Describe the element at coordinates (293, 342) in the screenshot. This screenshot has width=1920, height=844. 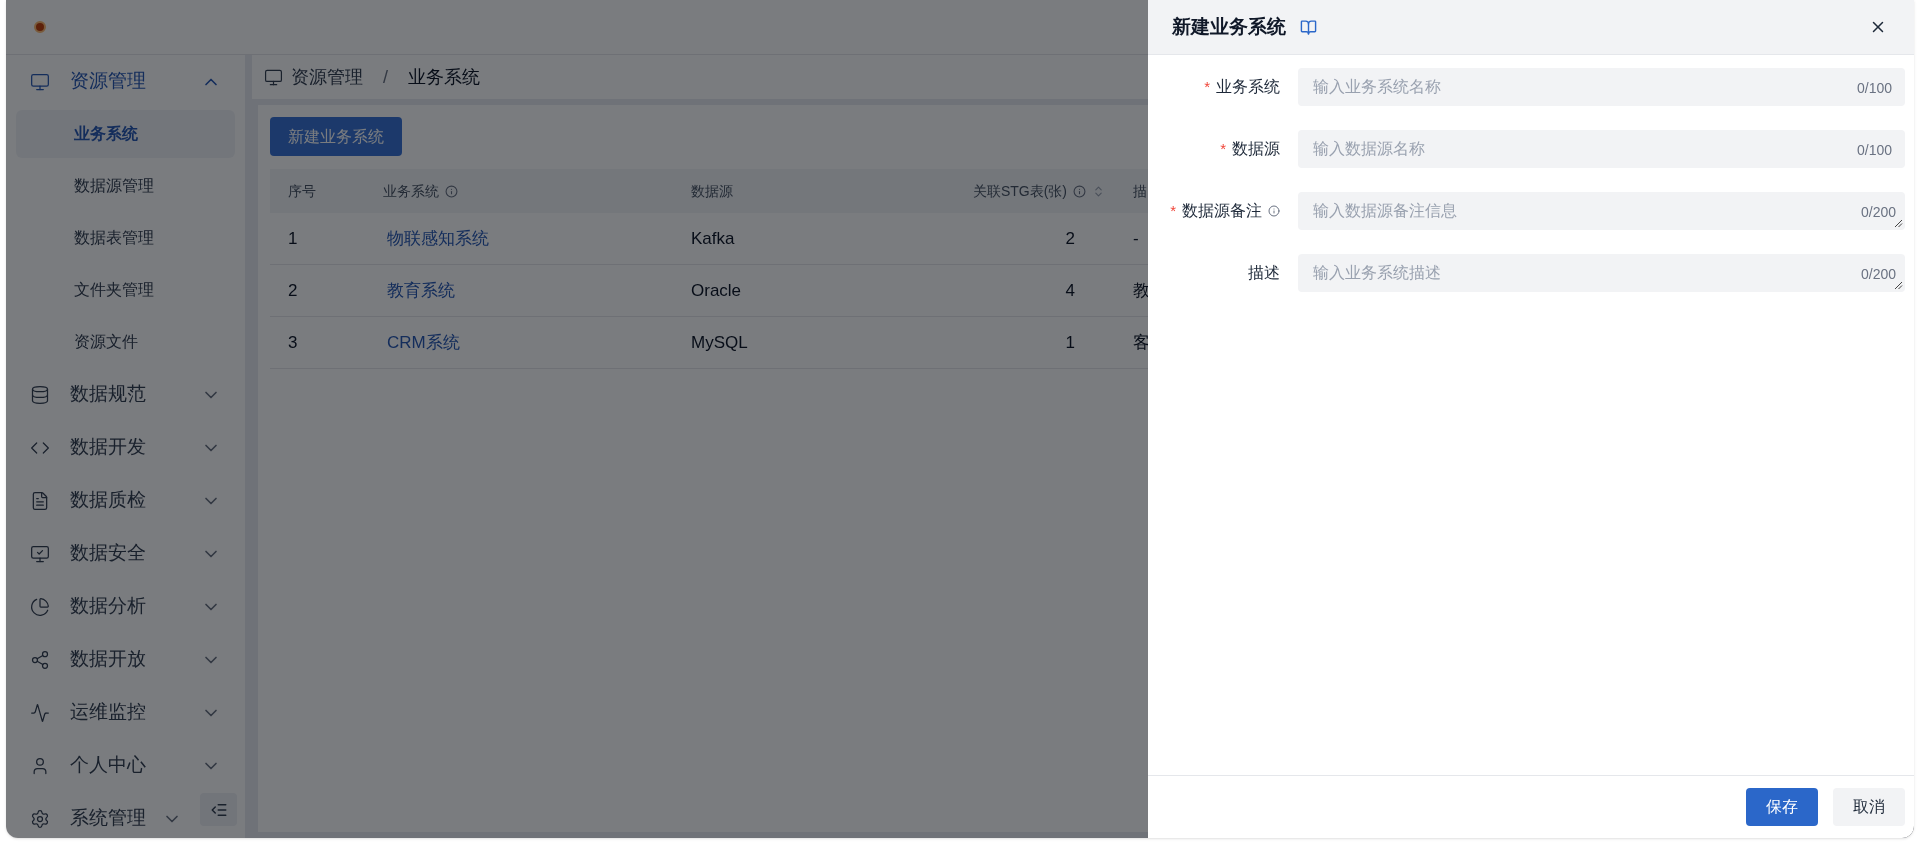
I see `table-cell: 3` at that location.